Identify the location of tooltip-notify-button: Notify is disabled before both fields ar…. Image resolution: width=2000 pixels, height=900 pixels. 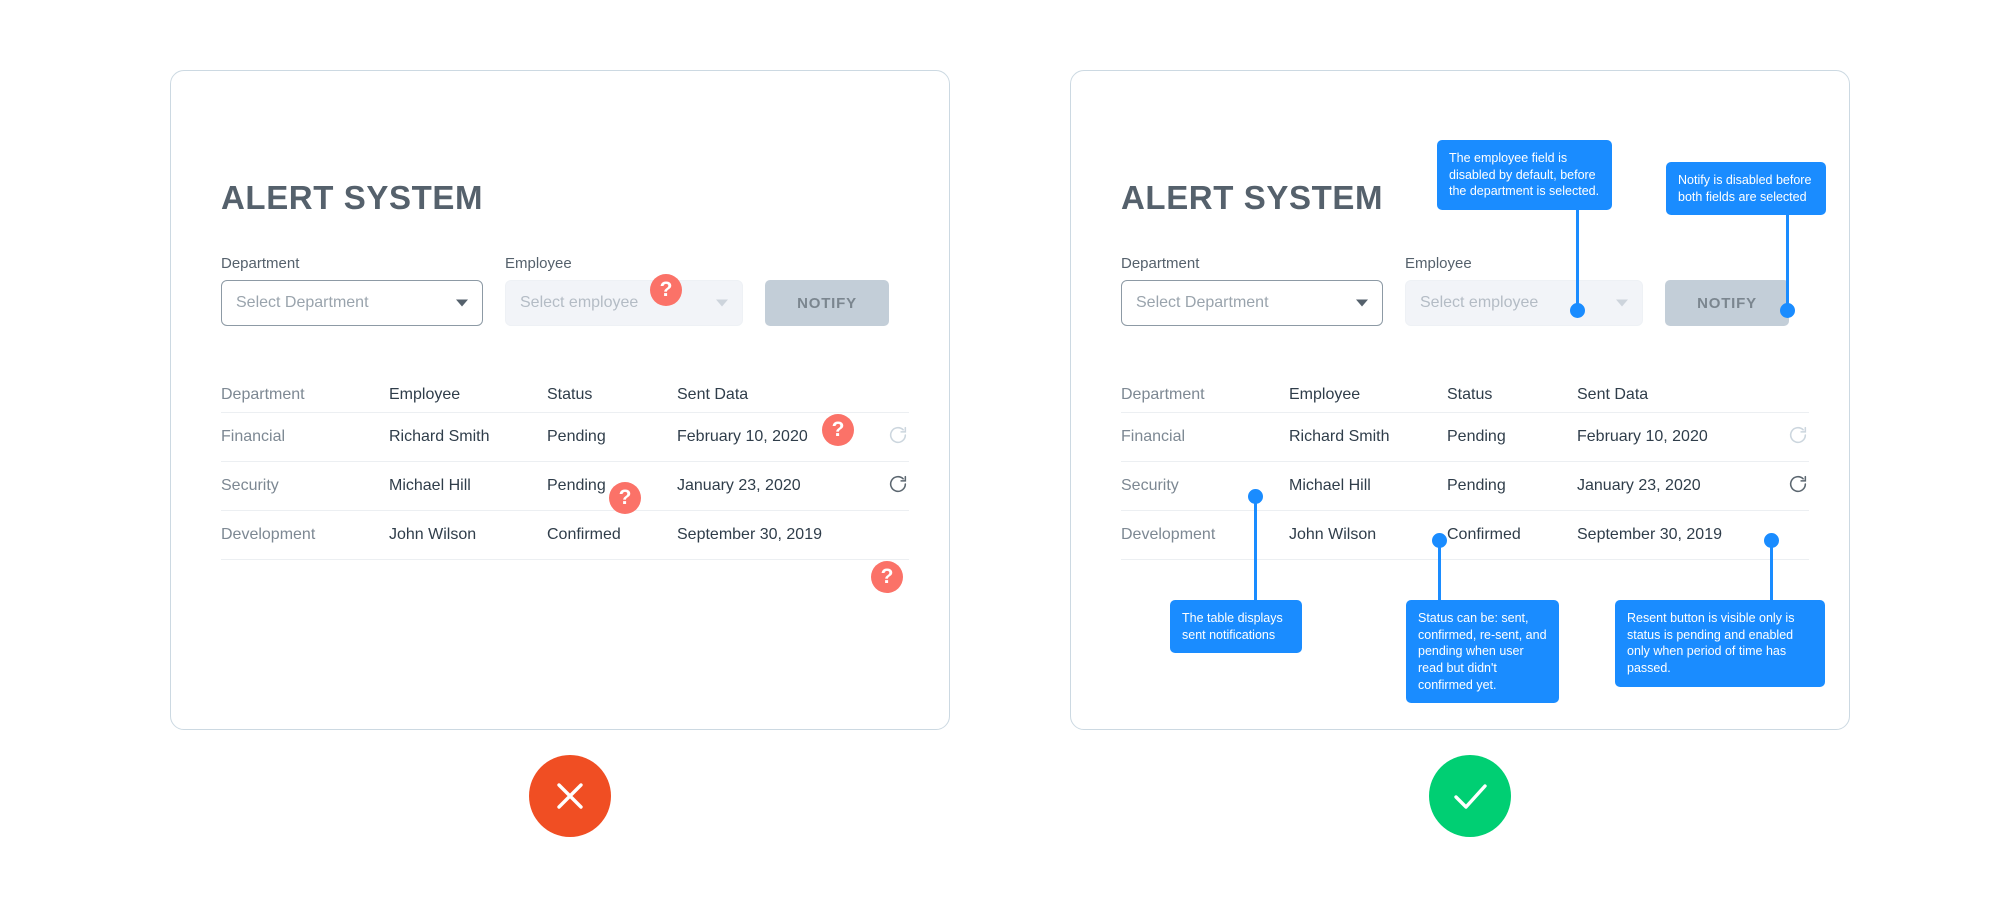
(1746, 189).